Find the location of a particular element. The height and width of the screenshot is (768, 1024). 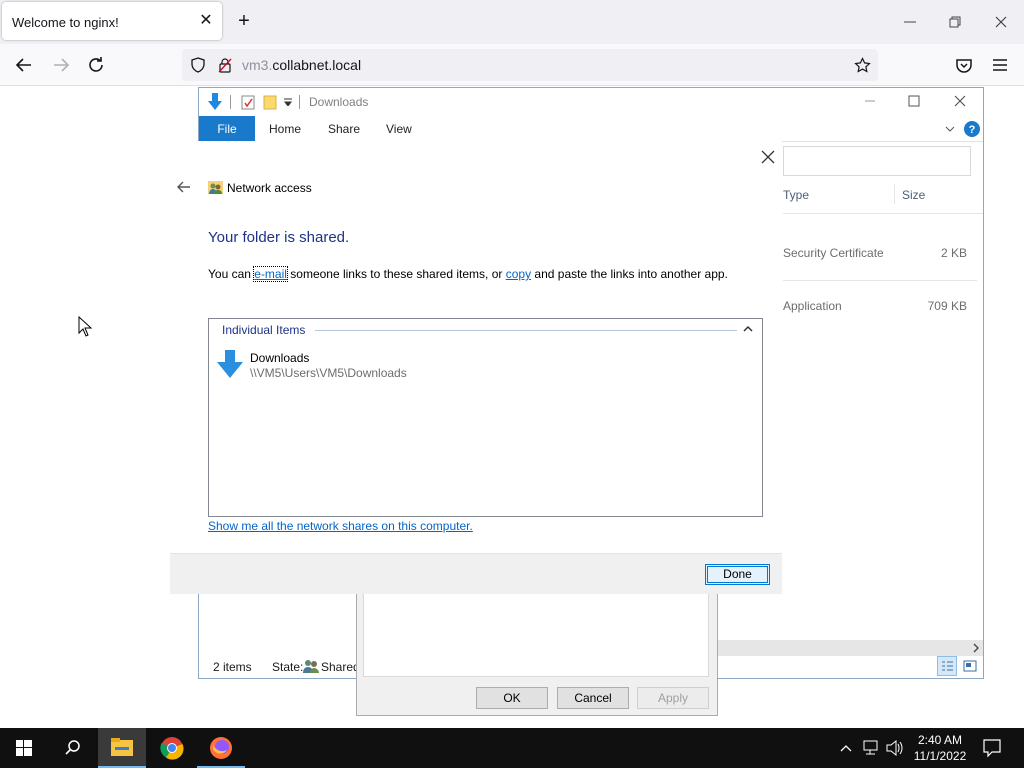

close-window-icon is located at coordinates (1001, 22).